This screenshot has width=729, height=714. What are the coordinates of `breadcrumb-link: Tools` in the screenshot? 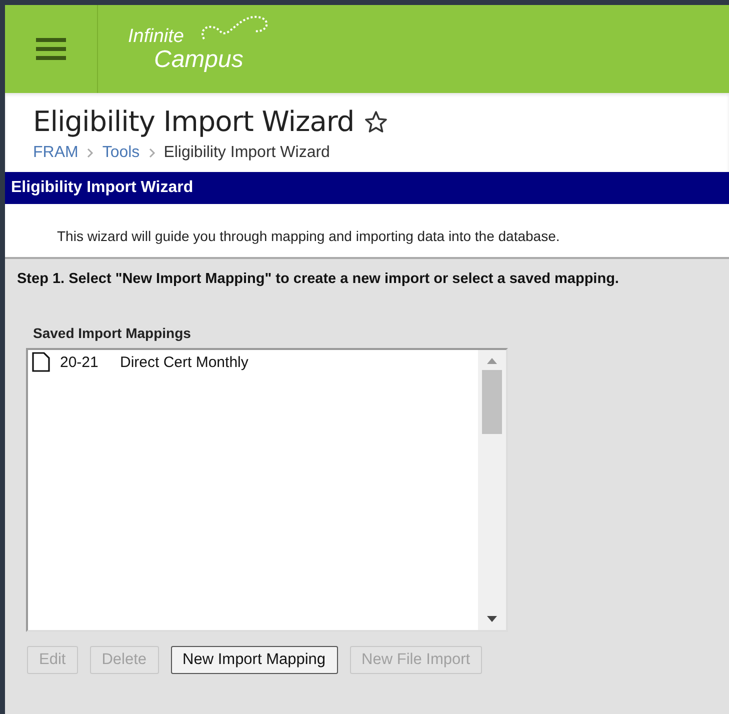 It's located at (121, 153).